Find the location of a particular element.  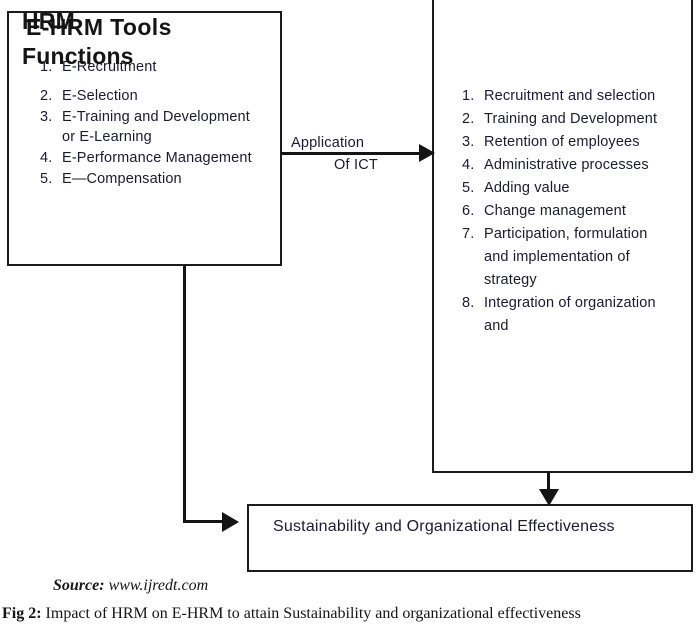

list-item-label: Administrative processes is located at coordinates (566, 165).